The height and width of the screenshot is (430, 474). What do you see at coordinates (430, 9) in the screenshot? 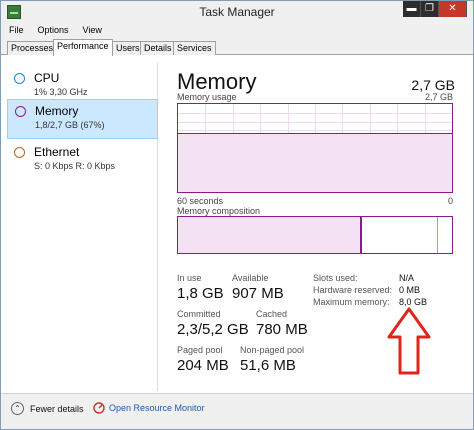
I see `restore-button: ❐` at bounding box center [430, 9].